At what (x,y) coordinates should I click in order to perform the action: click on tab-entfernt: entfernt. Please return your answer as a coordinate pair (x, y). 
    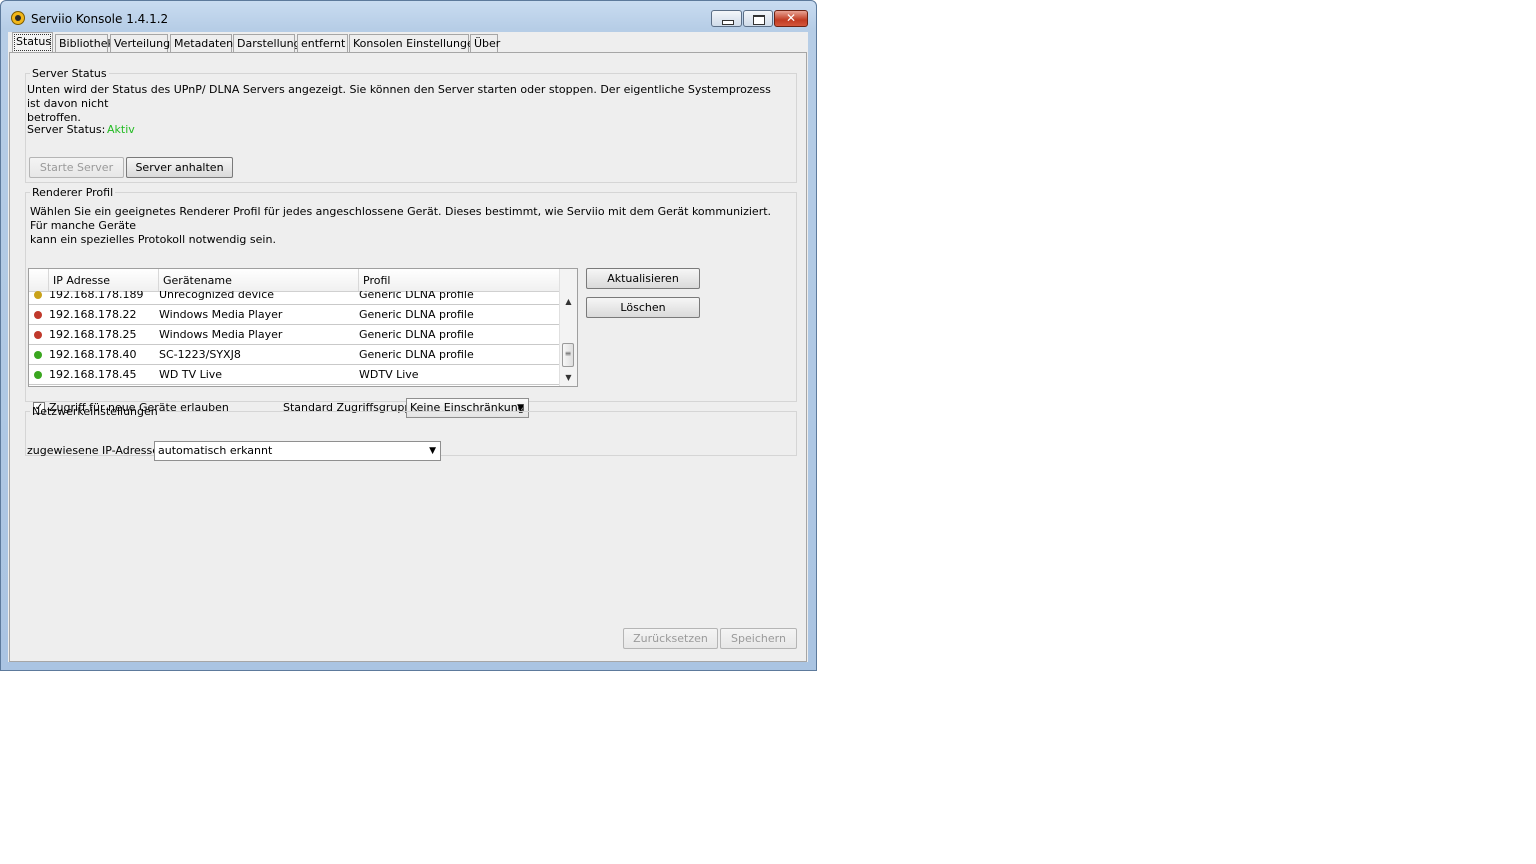
    Looking at the image, I should click on (322, 43).